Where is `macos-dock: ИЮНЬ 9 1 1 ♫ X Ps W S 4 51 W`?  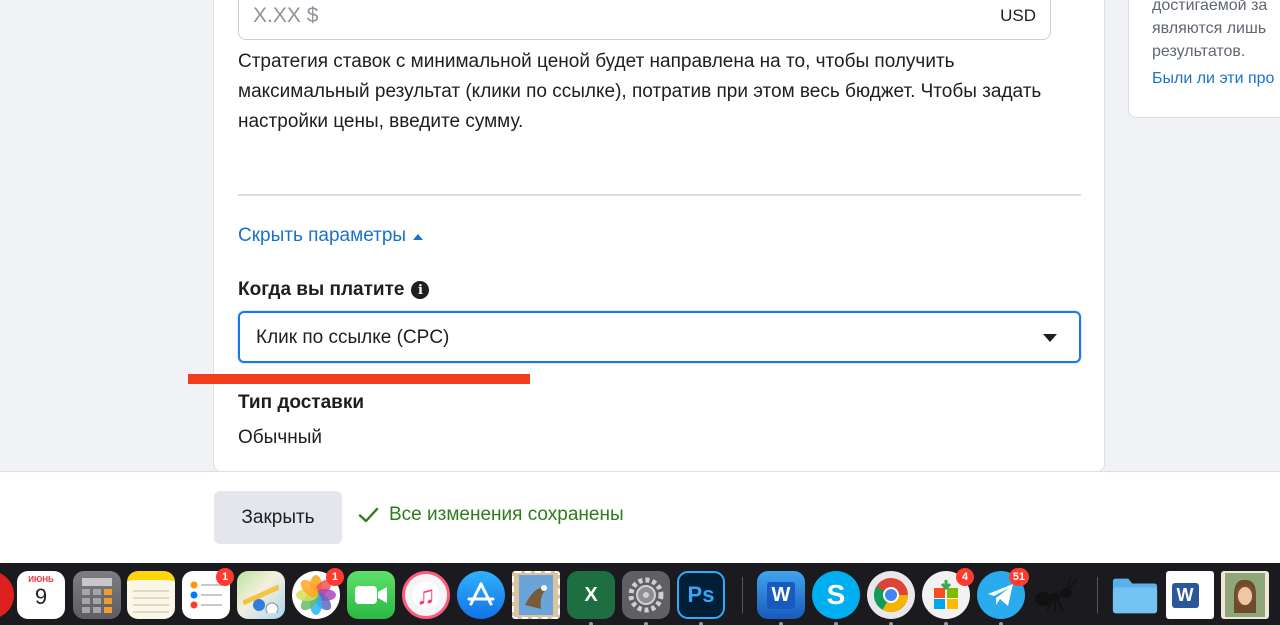
macos-dock: ИЮНЬ 9 1 1 ♫ X Ps W S 4 51 W is located at coordinates (640, 594).